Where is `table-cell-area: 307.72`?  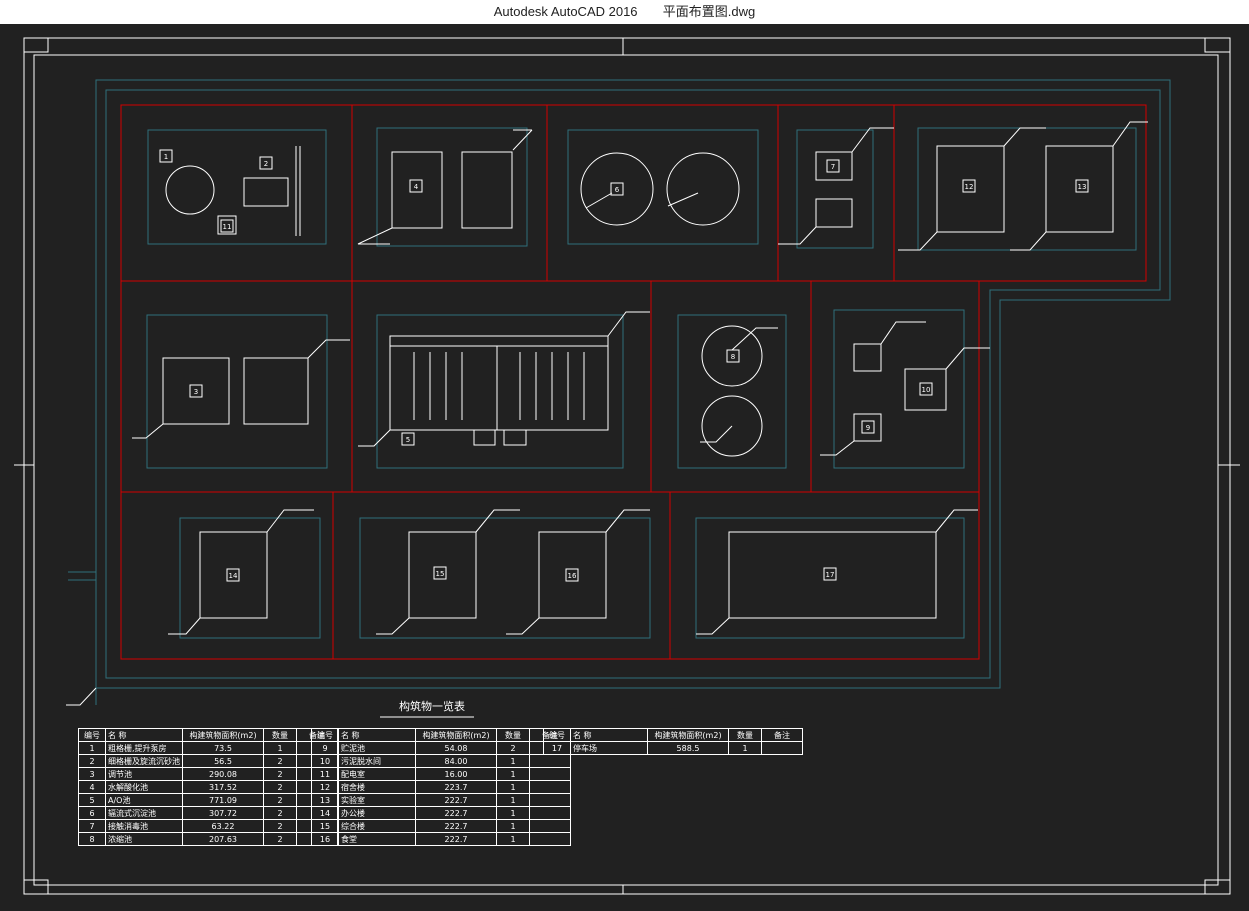 table-cell-area: 307.72 is located at coordinates (223, 813).